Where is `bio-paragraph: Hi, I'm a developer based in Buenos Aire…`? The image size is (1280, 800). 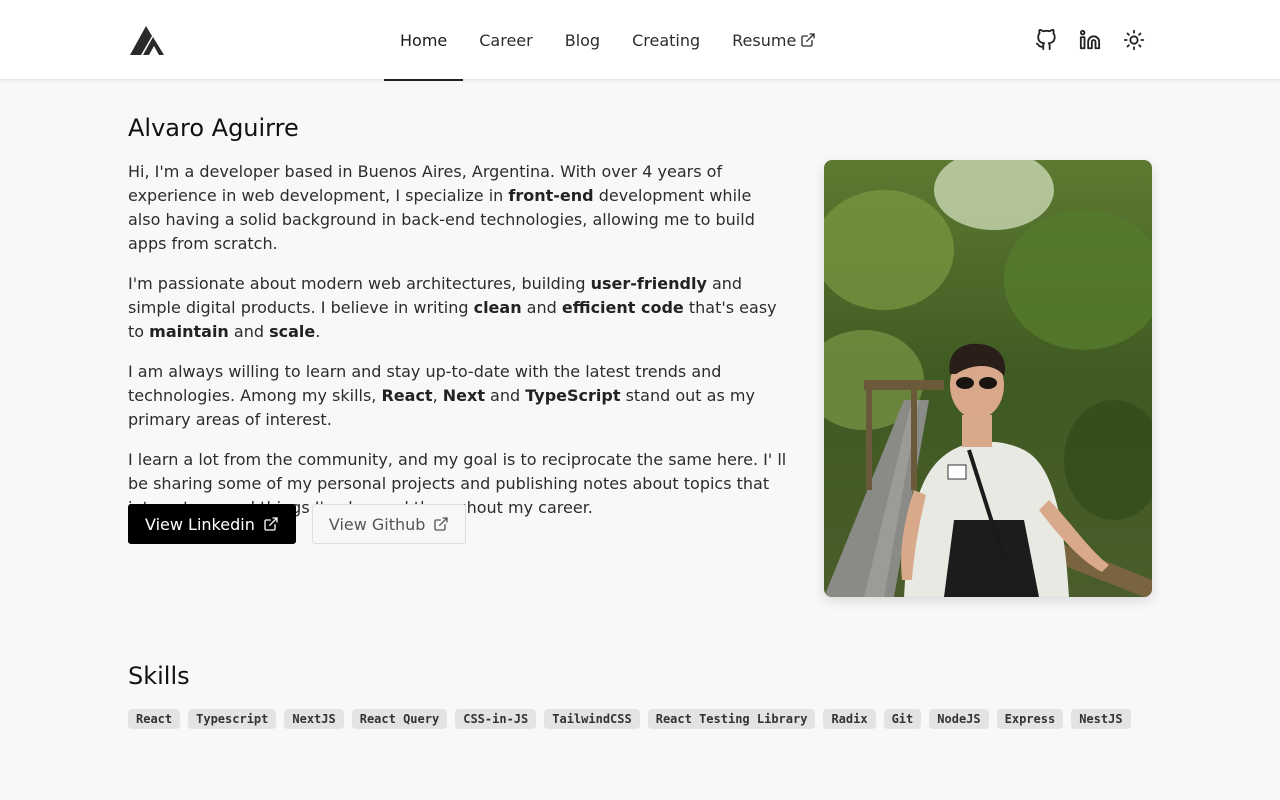
bio-paragraph: Hi, I'm a developer based in Buenos Aire… is located at coordinates (458, 208).